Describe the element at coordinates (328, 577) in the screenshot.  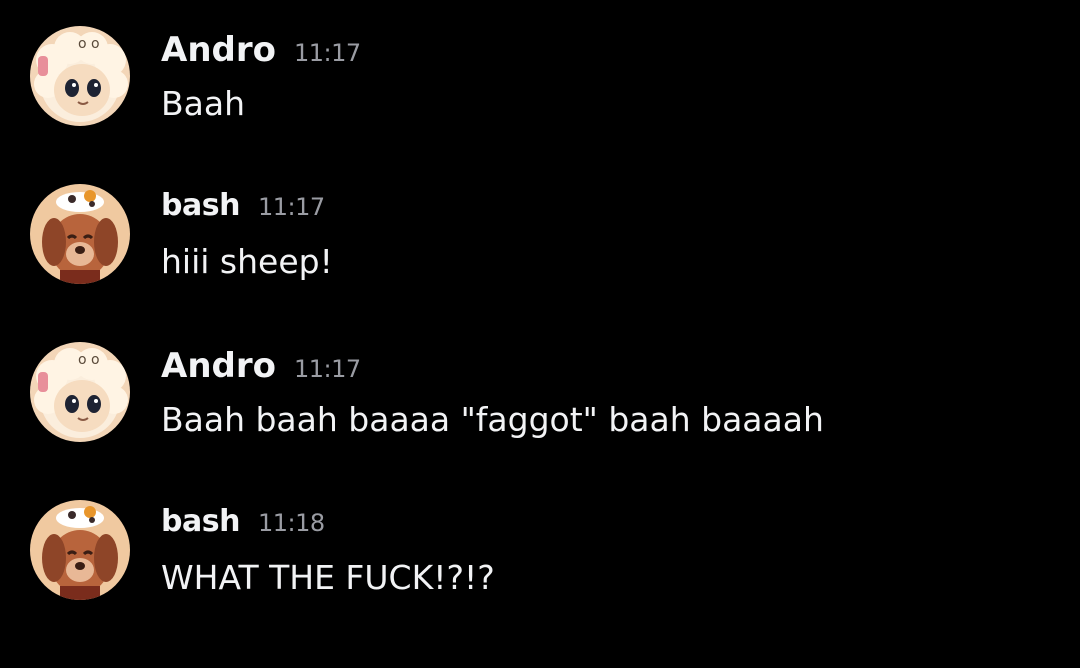
I see `message-content: WHAT THE FUCK!?!?` at that location.